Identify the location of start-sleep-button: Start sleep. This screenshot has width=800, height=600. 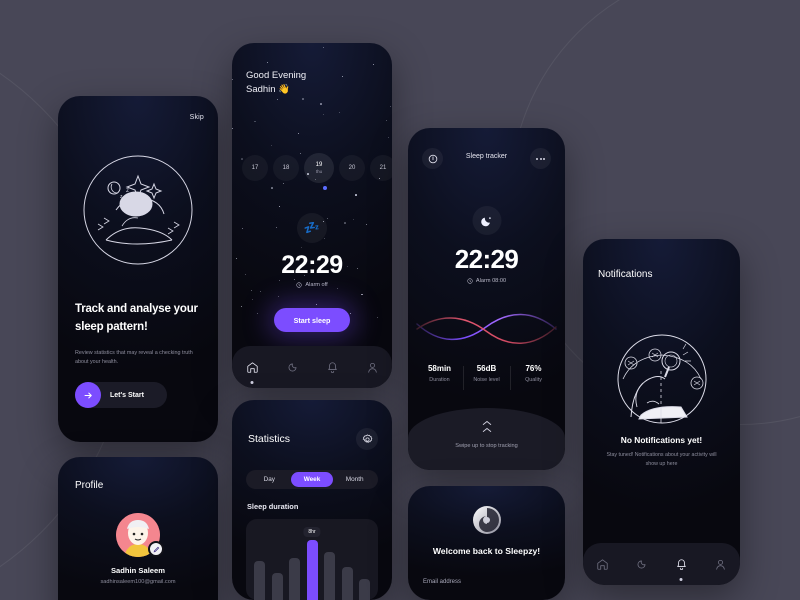
(312, 320).